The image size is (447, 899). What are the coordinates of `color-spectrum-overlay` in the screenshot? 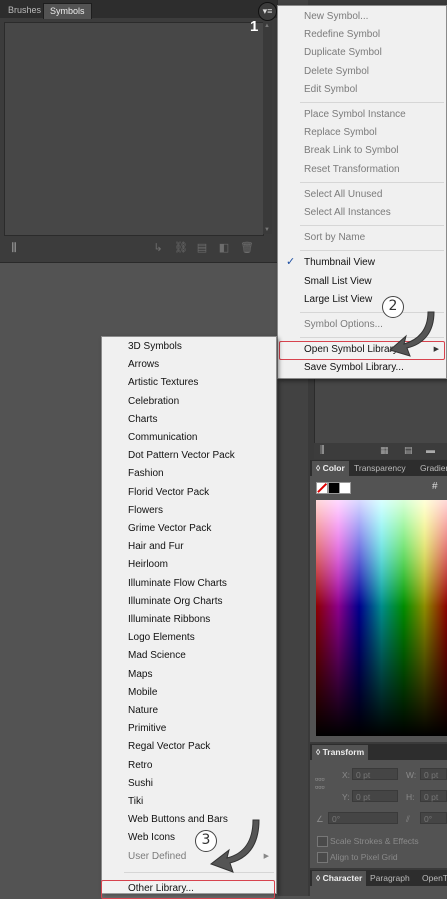 It's located at (381, 618).